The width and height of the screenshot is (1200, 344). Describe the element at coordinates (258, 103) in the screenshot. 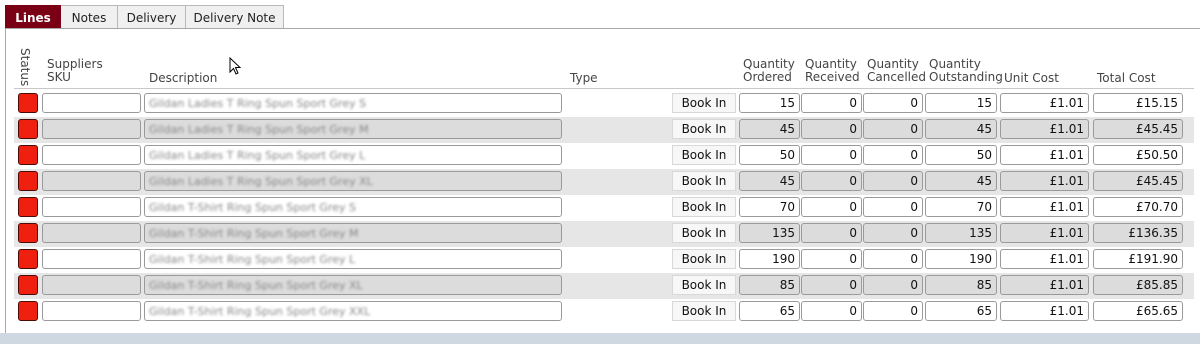

I see `description-text: Gildan Ladies T Ring Spun Sport Grey S` at that location.